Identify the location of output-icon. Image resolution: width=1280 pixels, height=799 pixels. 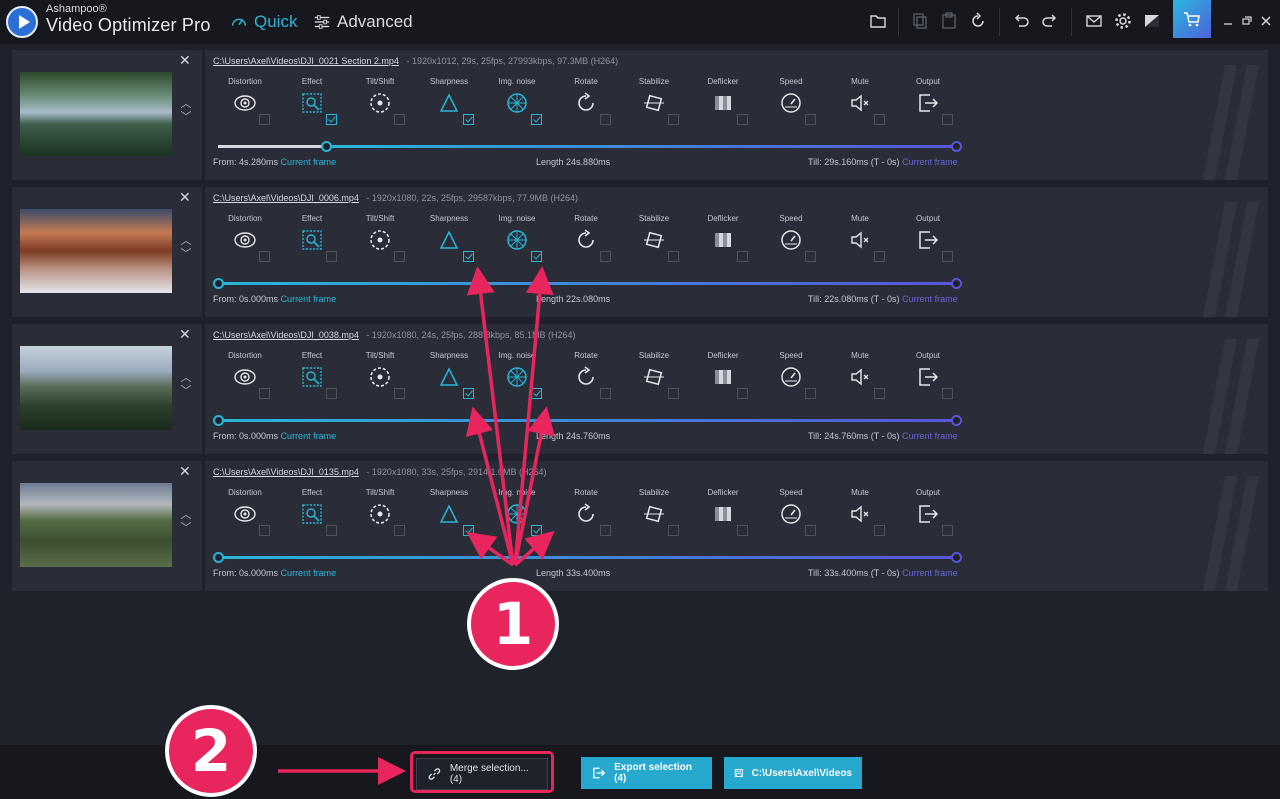
(928, 377).